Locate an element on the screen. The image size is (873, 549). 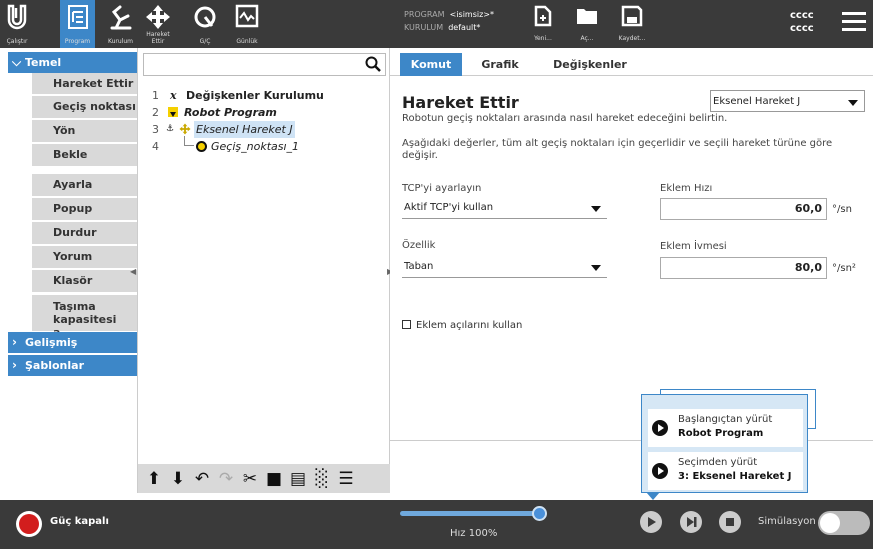
move-tab: Hareket Ettir is located at coordinates (158, 24).